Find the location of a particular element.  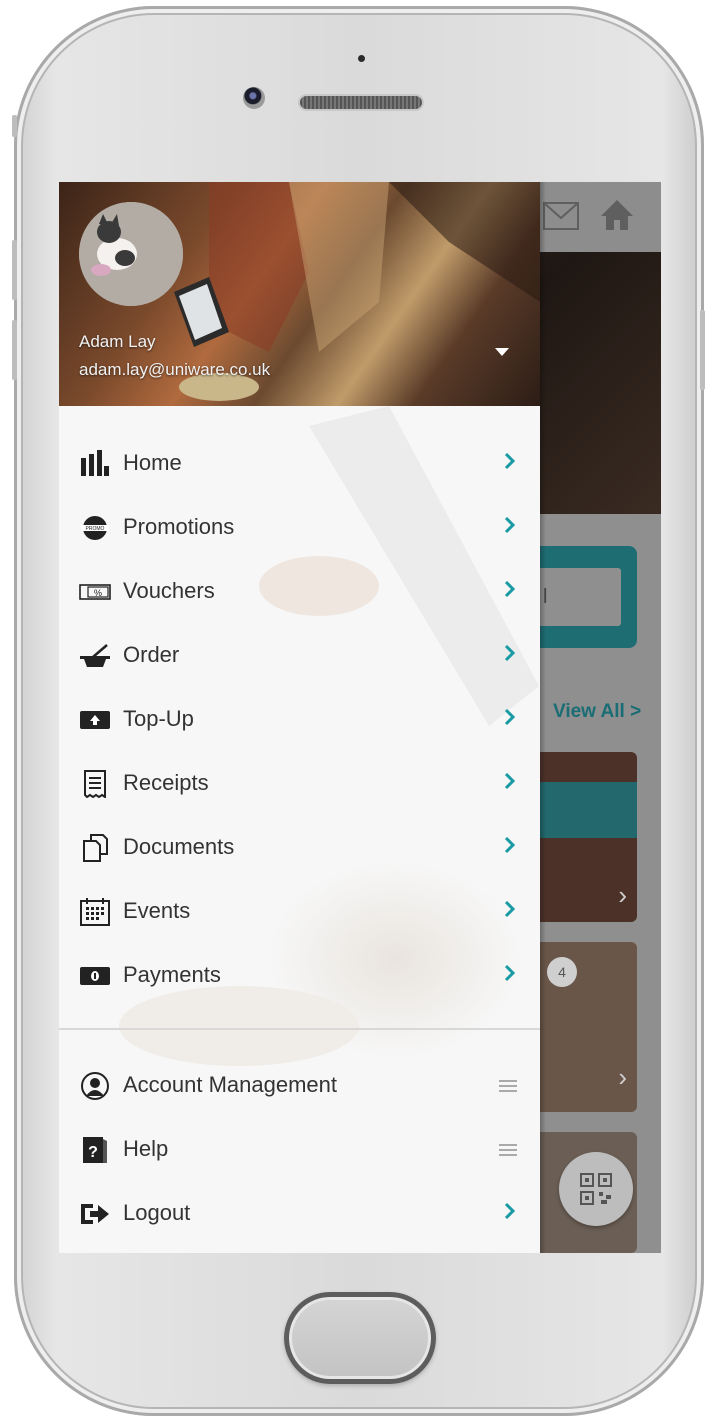

mail-icon is located at coordinates (561, 216).